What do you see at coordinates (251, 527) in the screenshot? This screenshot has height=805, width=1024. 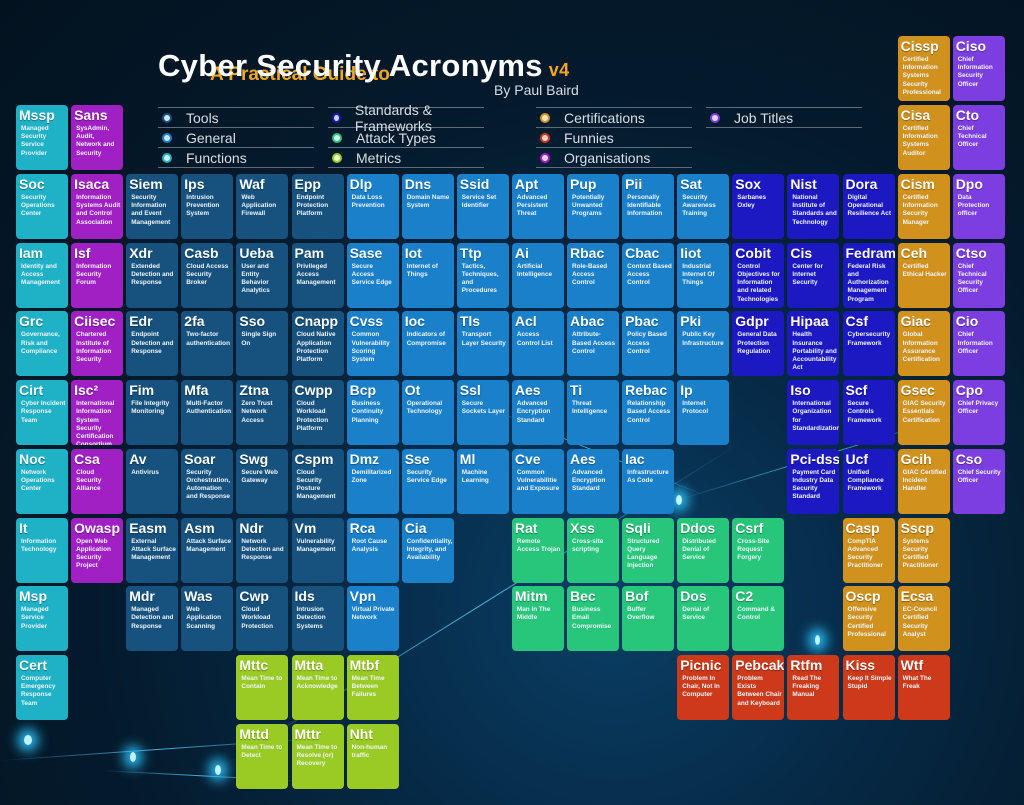 I see `acronym-abbr: Ndr` at bounding box center [251, 527].